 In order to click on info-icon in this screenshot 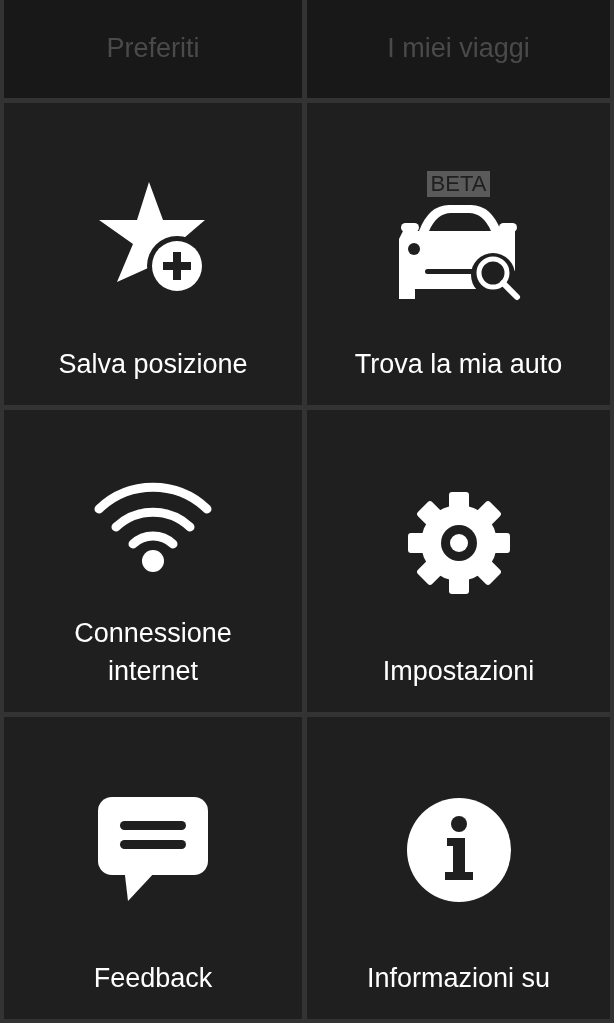, I will do `click(458, 850)`.